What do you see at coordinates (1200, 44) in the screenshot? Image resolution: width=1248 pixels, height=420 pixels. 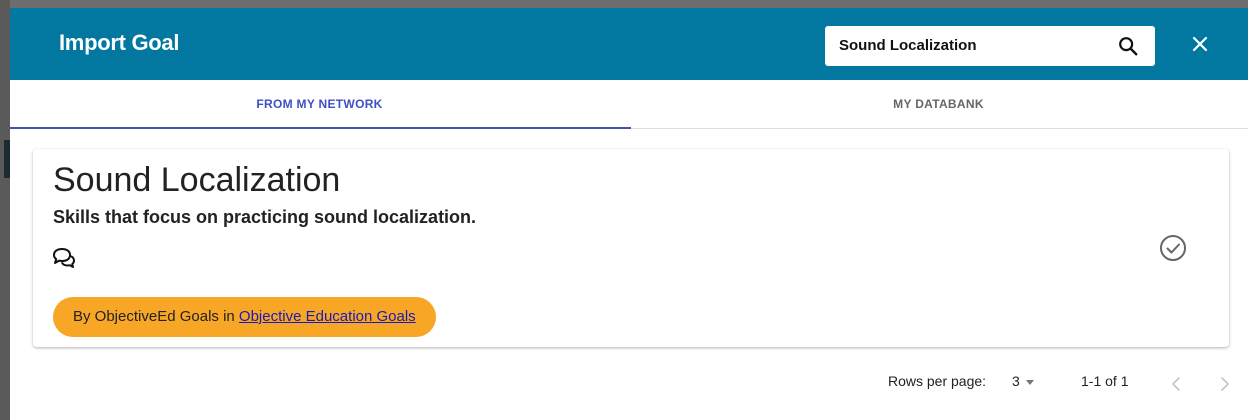 I see `close-icon` at bounding box center [1200, 44].